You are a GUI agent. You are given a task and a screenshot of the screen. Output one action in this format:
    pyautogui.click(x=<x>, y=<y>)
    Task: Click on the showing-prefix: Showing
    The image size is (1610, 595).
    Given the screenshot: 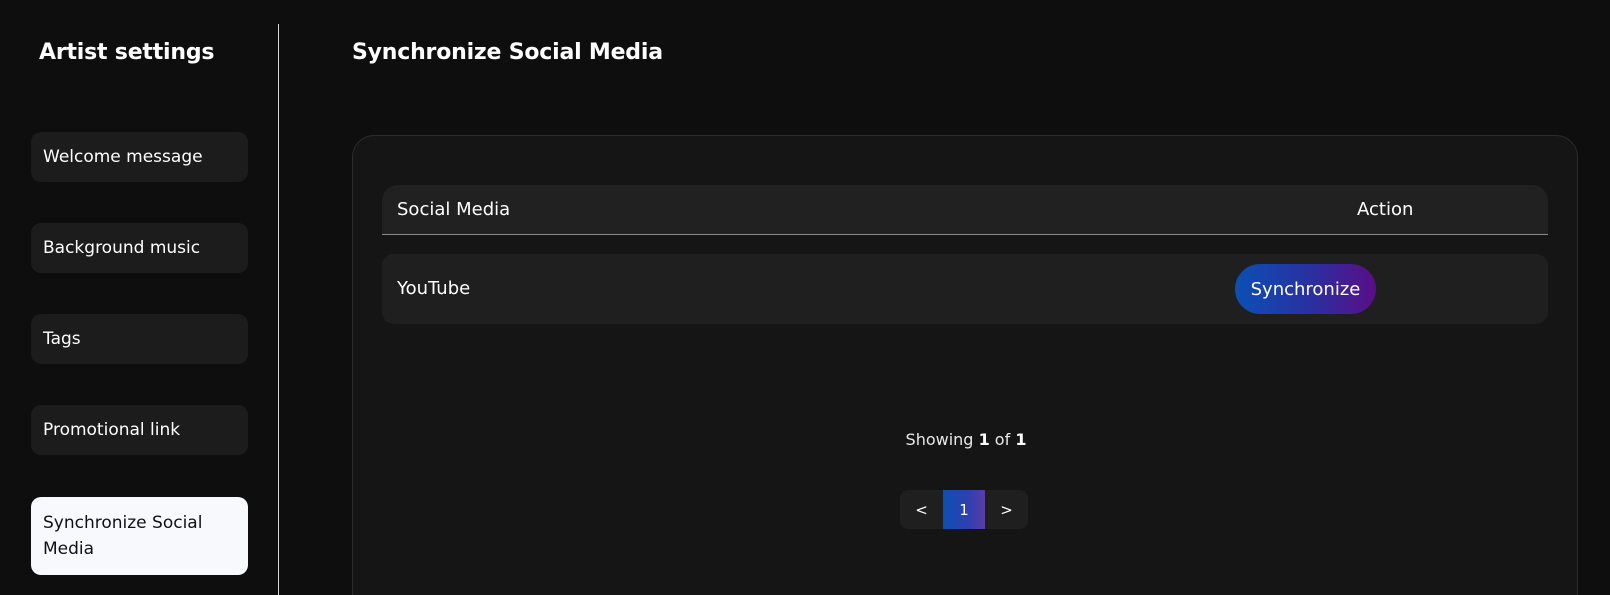 What is the action you would take?
    pyautogui.click(x=939, y=439)
    